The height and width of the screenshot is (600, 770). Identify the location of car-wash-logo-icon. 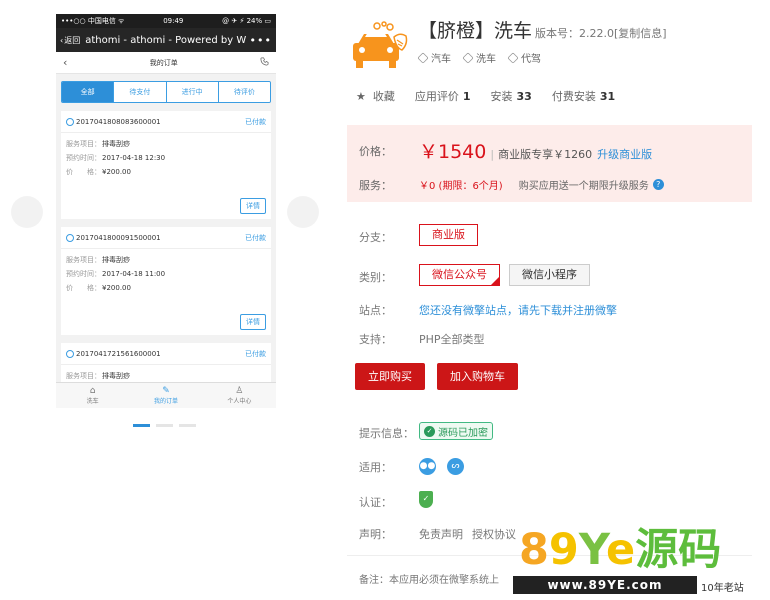
(380, 46).